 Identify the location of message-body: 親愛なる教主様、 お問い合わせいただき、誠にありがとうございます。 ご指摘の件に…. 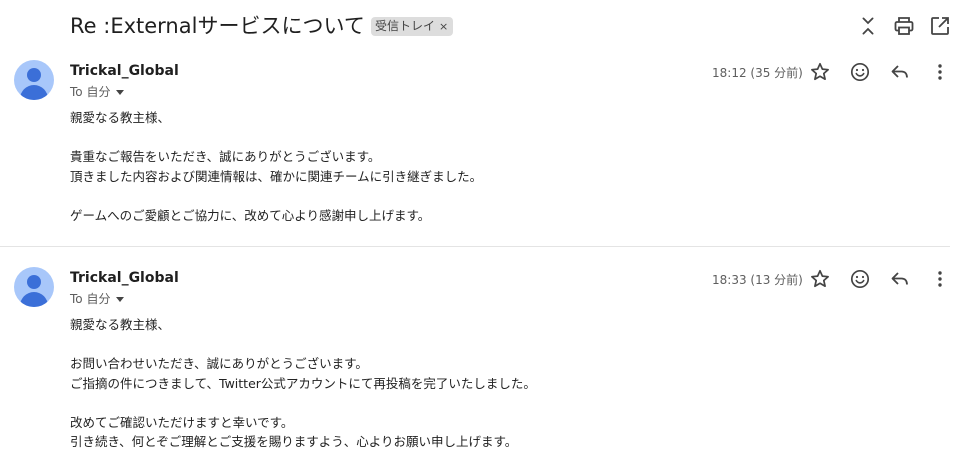
(303, 383).